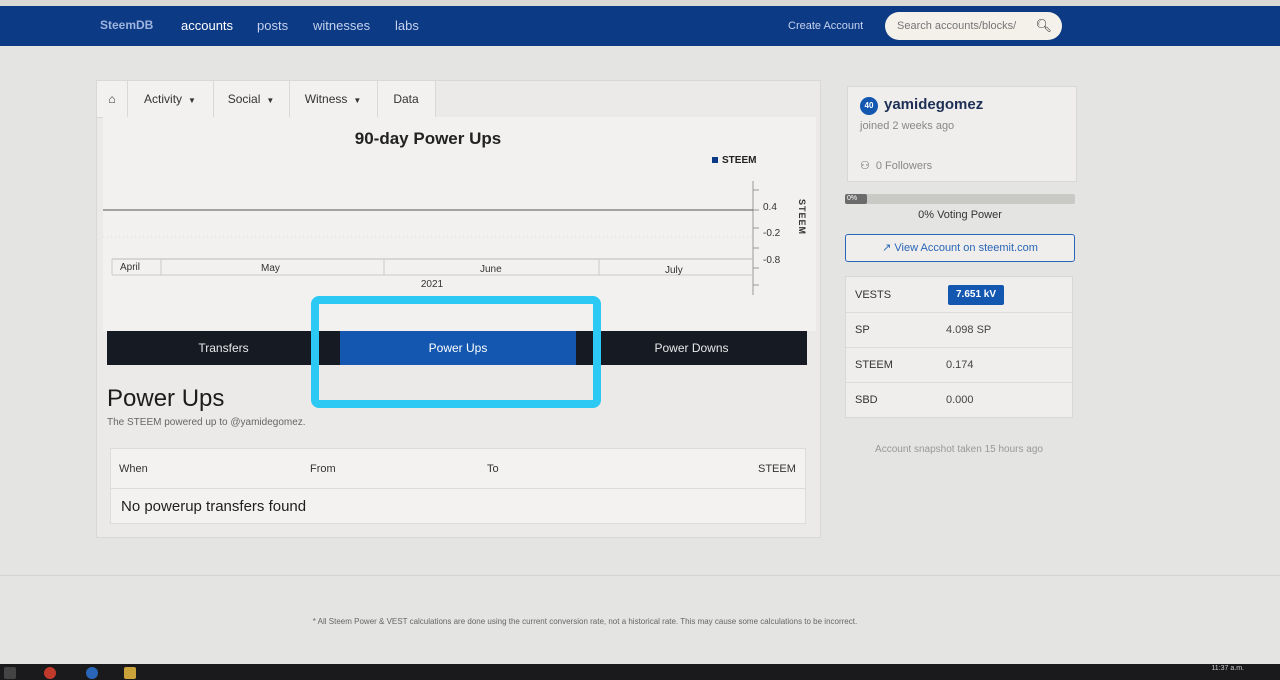 This screenshot has height=680, width=1280. Describe the element at coordinates (50, 673) in the screenshot. I see `chrome-icon` at that location.